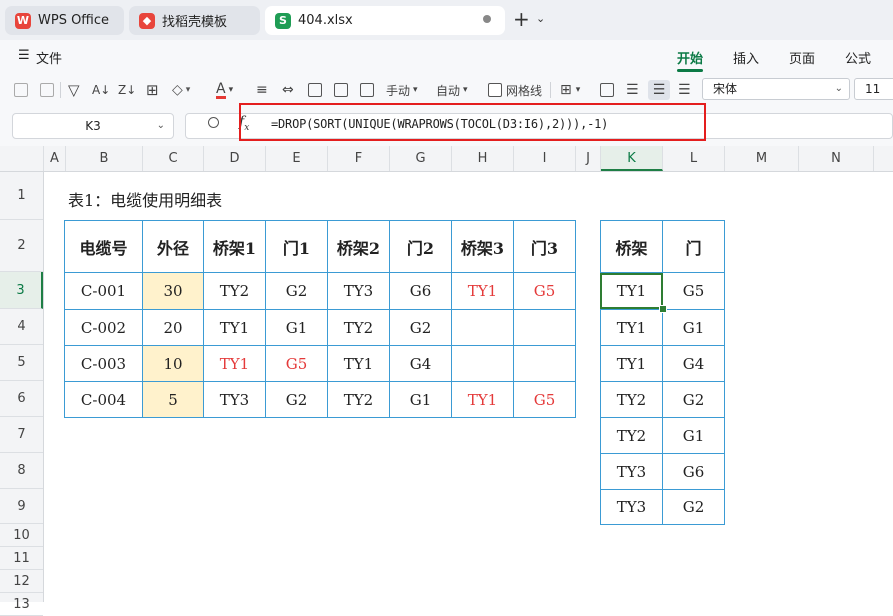  I want to click on row-header-9: 9, so click(21, 506).